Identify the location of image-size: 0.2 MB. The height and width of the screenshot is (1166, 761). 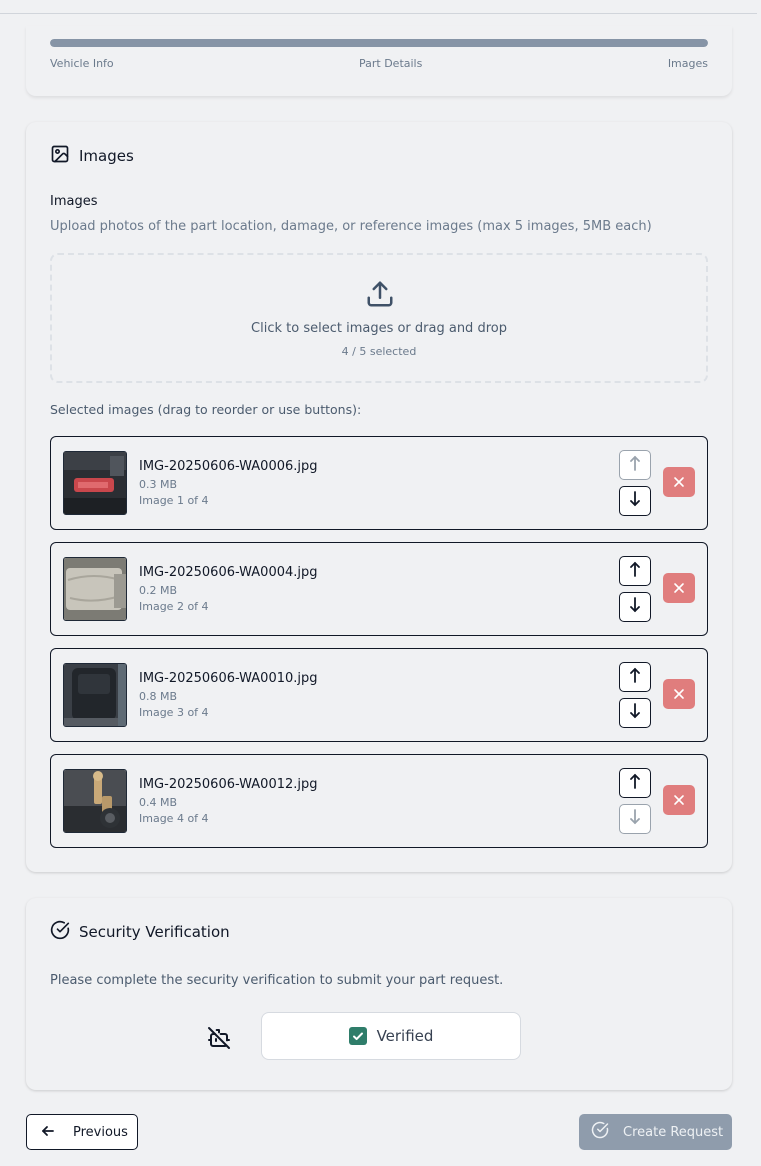
(158, 590).